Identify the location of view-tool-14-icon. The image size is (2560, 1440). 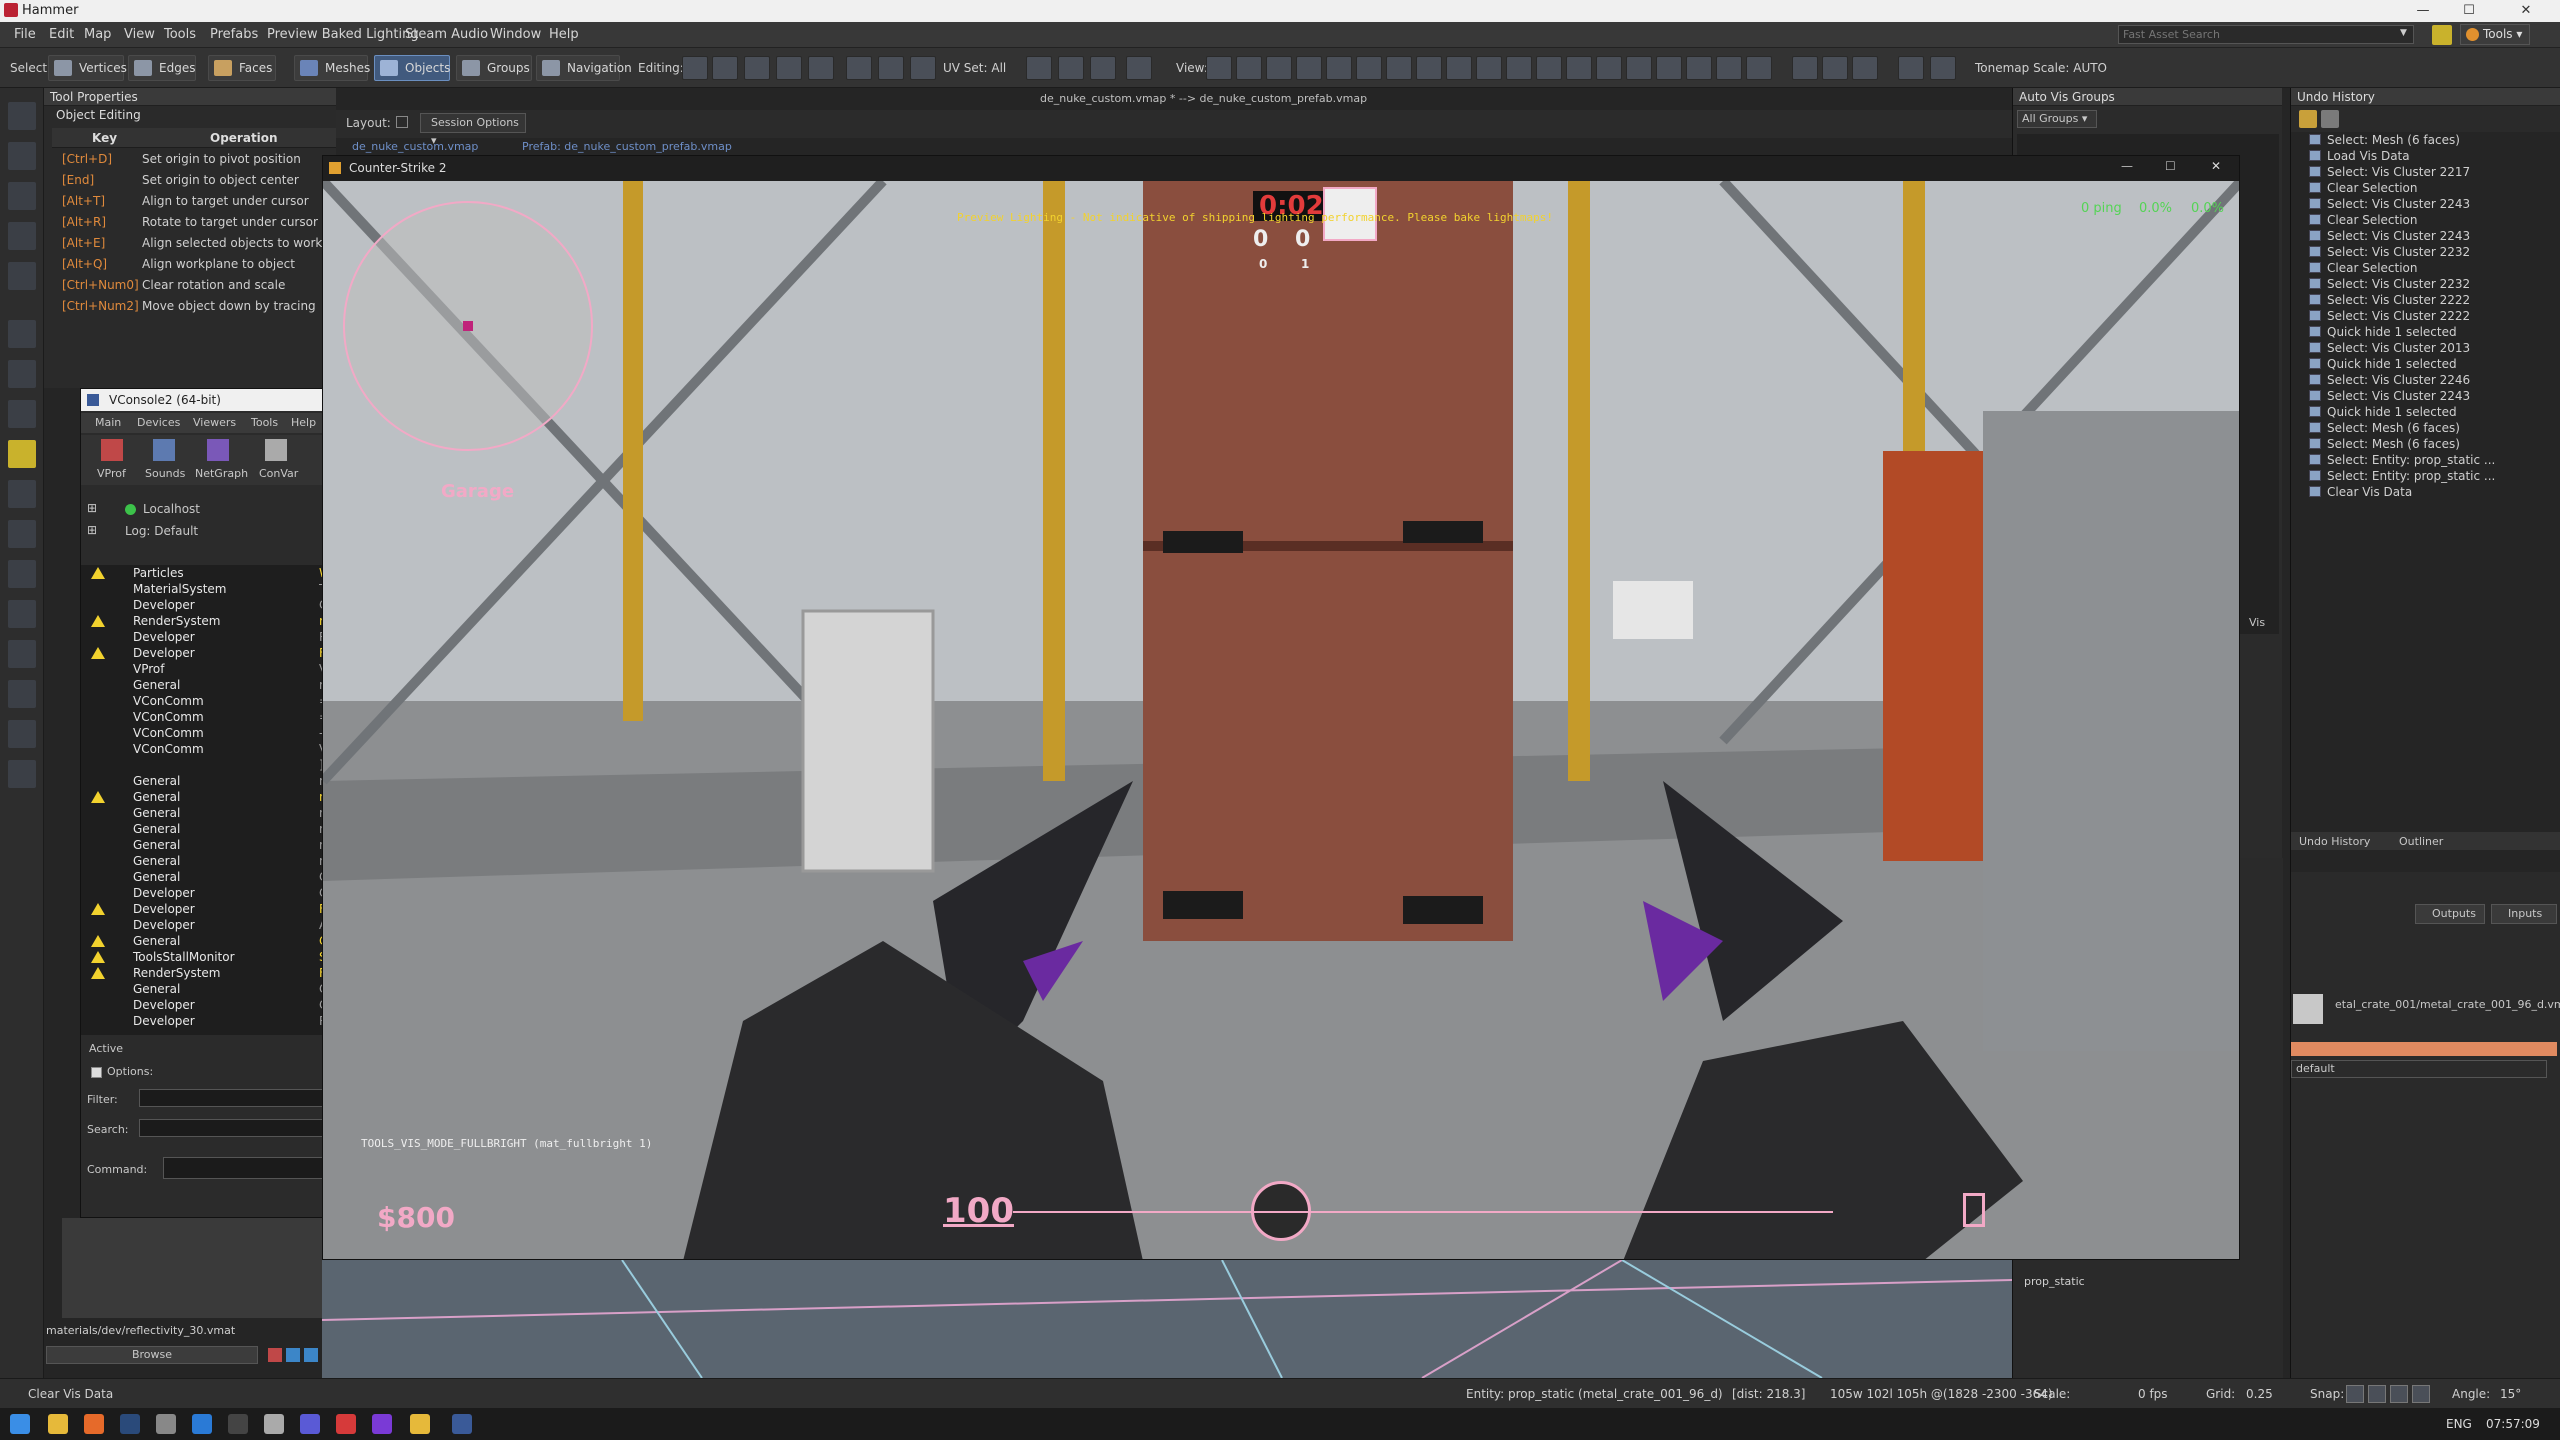
(1609, 68).